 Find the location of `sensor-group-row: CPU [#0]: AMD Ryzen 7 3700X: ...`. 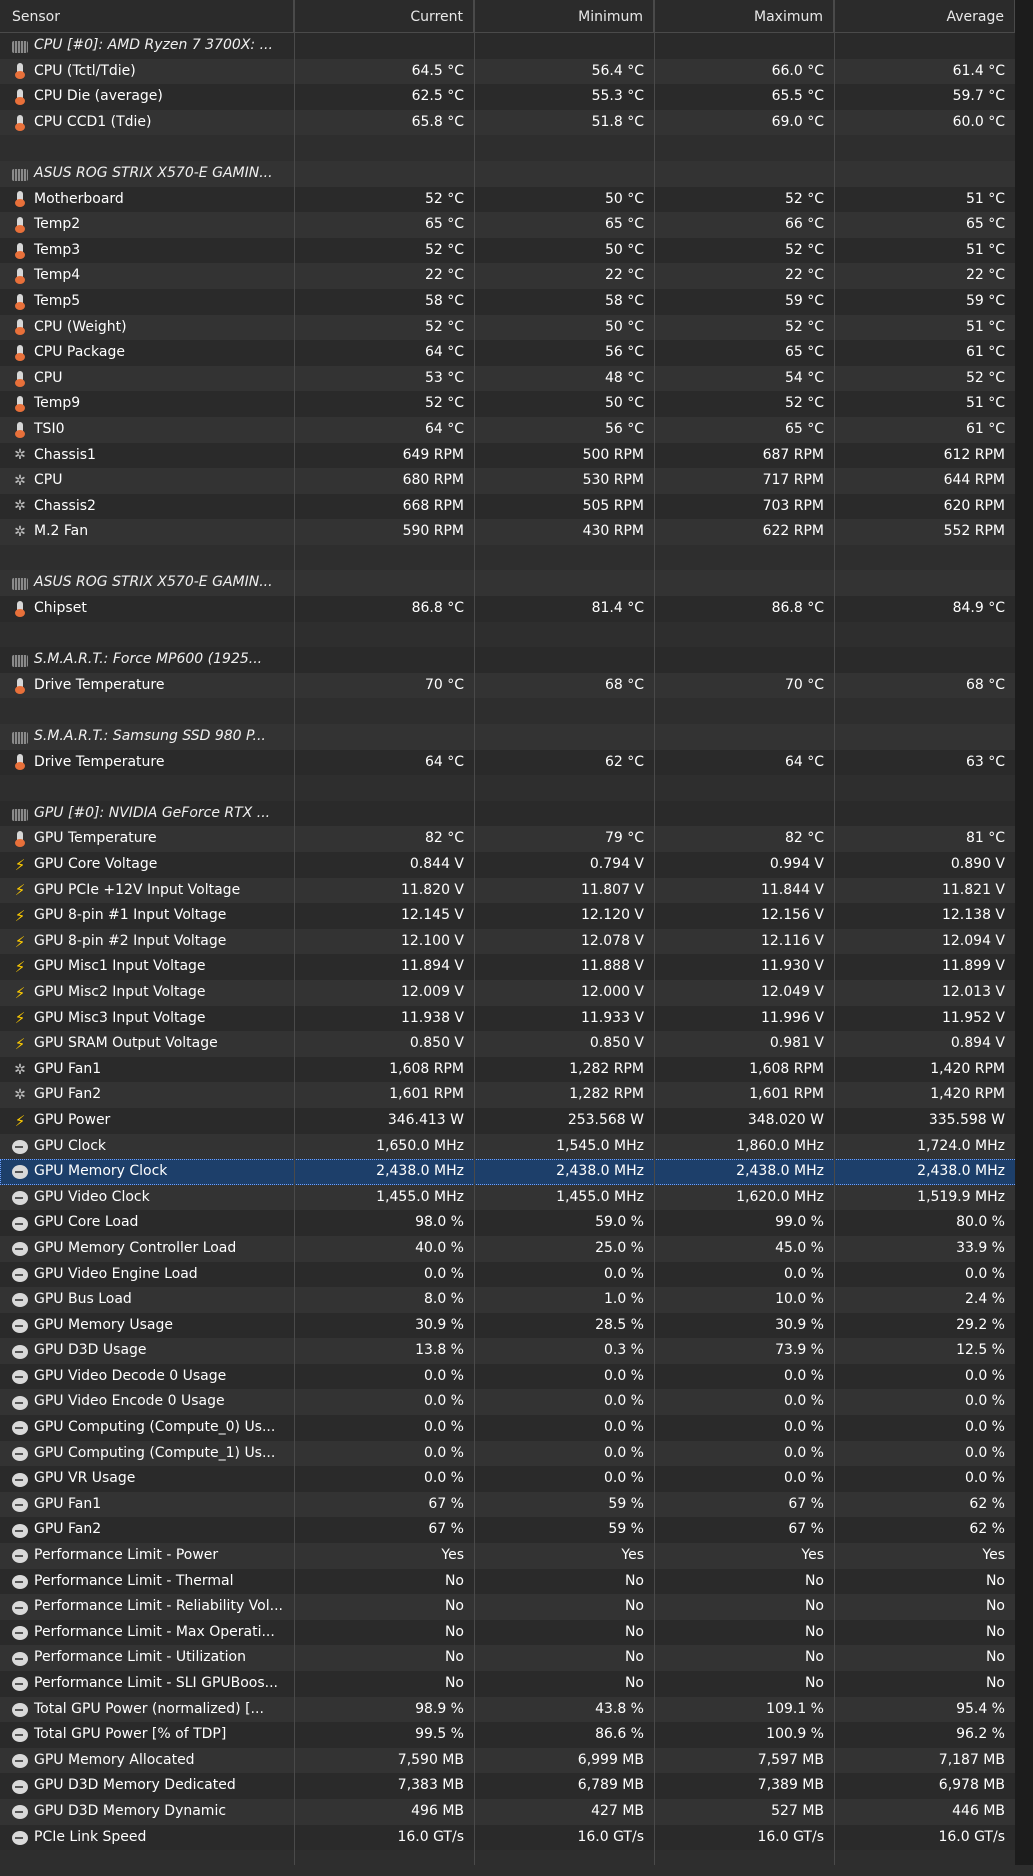

sensor-group-row: CPU [#0]: AMD Ryzen 7 3700X: ... is located at coordinates (516, 46).